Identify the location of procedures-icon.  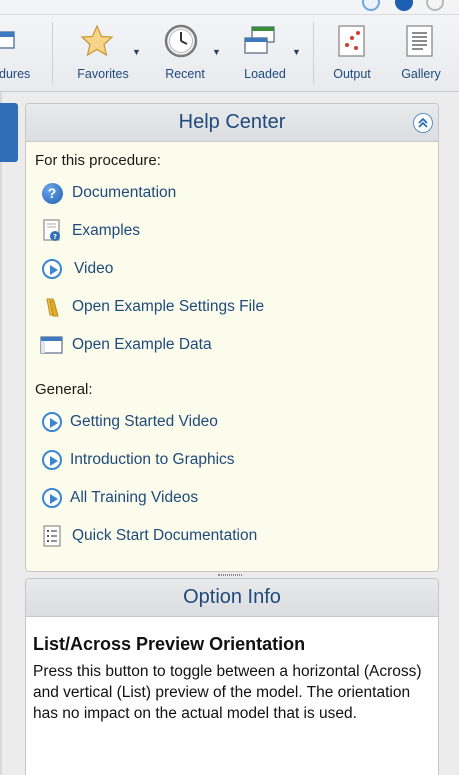
(9, 41).